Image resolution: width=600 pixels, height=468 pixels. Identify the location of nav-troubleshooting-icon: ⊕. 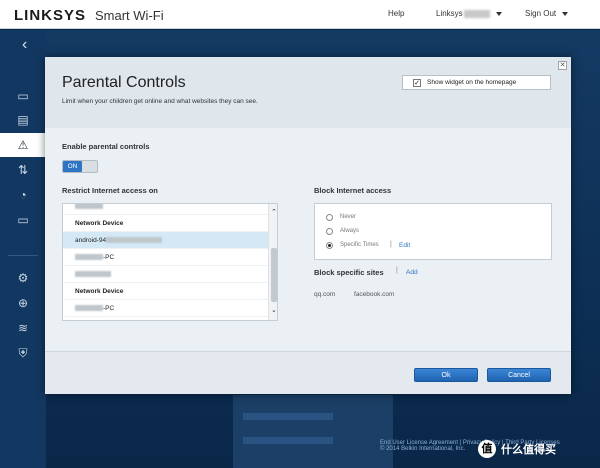
(23, 303).